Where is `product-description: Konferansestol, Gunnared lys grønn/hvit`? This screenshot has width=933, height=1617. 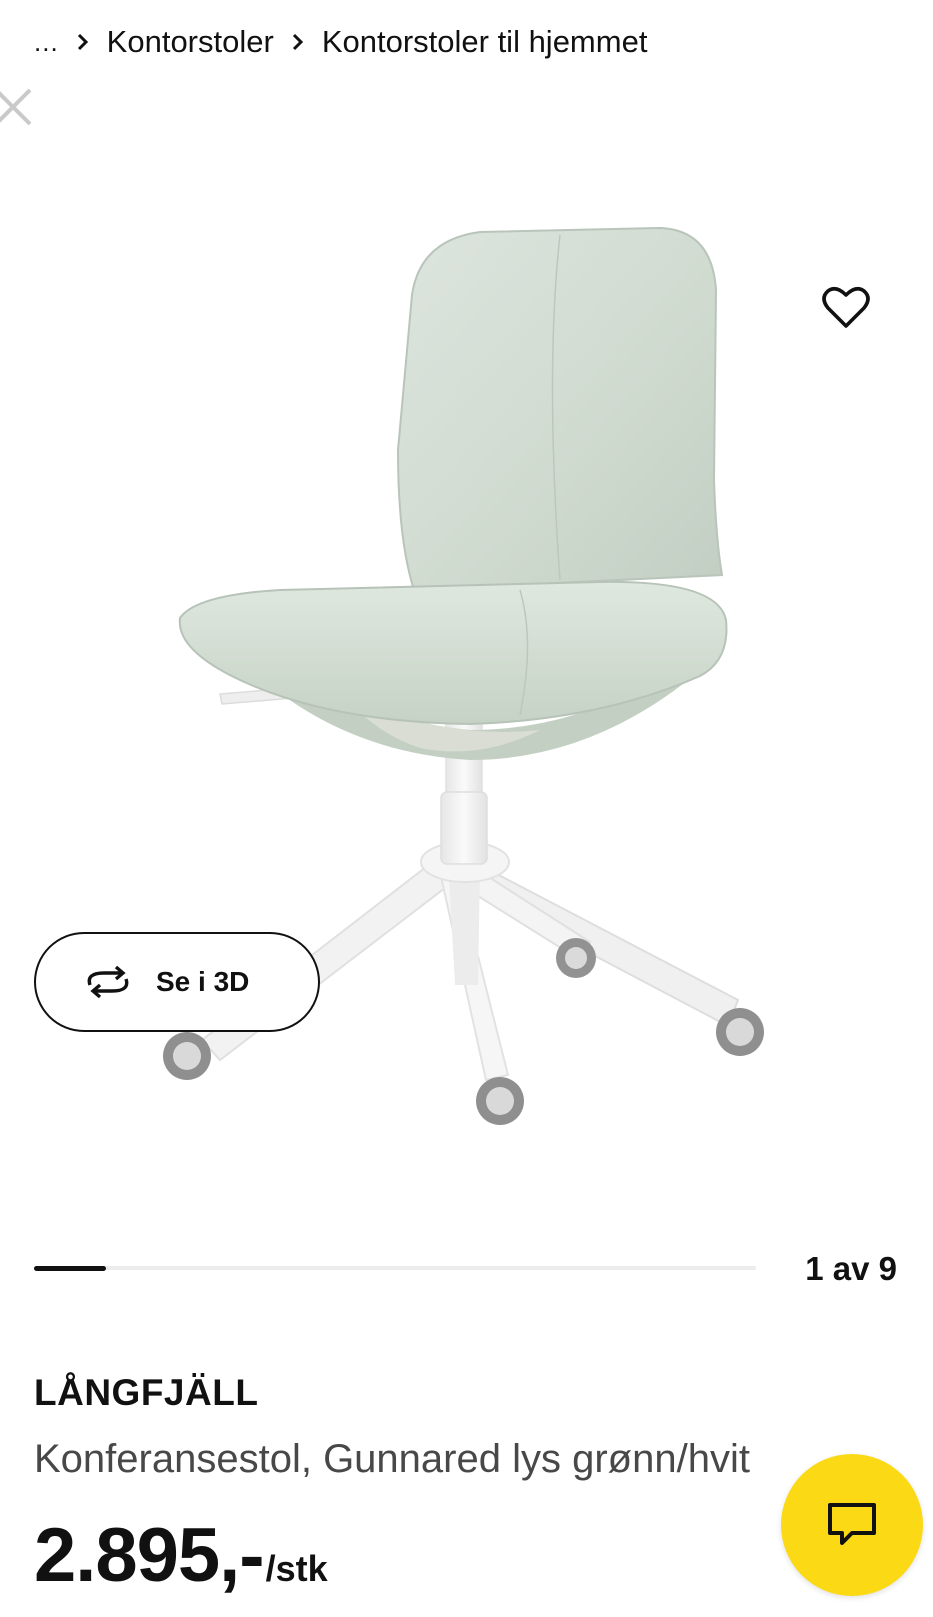 product-description: Konferansestol, Gunnared lys grønn/hvit is located at coordinates (392, 1459).